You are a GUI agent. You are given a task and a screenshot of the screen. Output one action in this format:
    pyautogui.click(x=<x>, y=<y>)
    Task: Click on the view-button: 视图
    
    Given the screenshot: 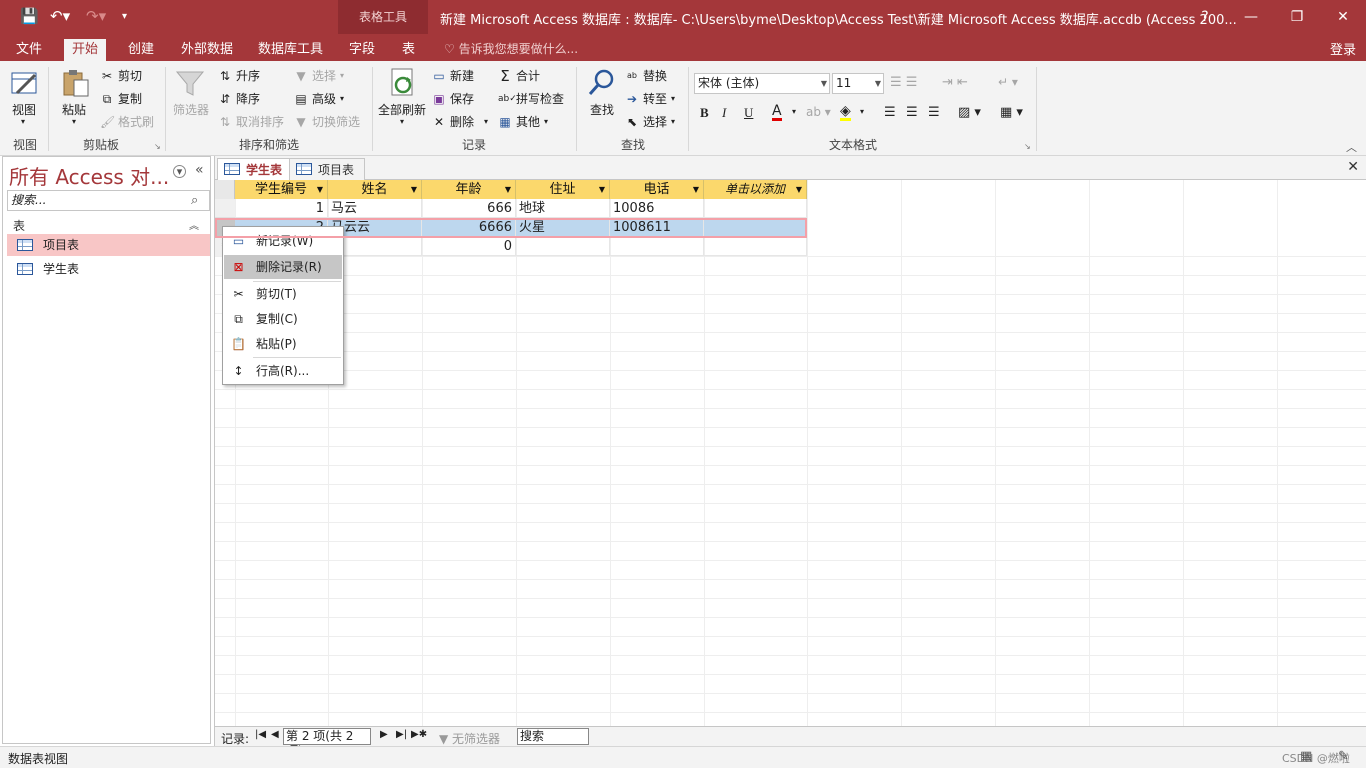 What is the action you would take?
    pyautogui.click(x=24, y=109)
    